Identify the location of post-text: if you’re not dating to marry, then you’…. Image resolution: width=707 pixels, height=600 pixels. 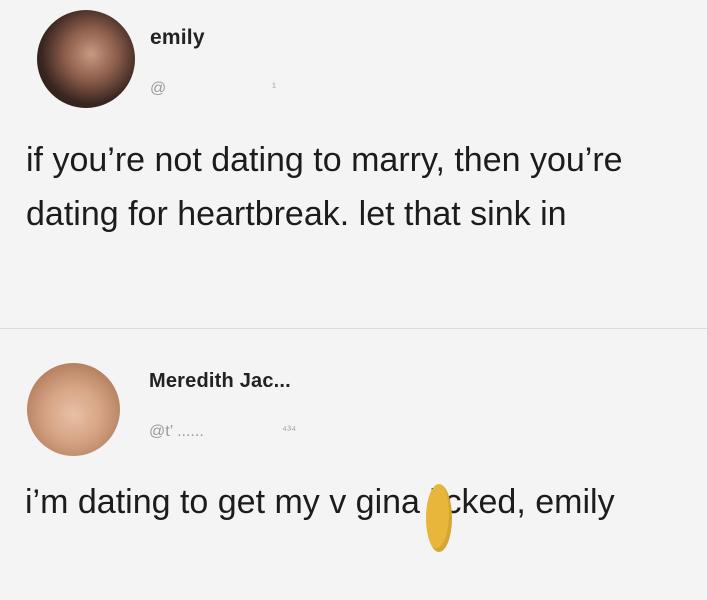
(324, 187).